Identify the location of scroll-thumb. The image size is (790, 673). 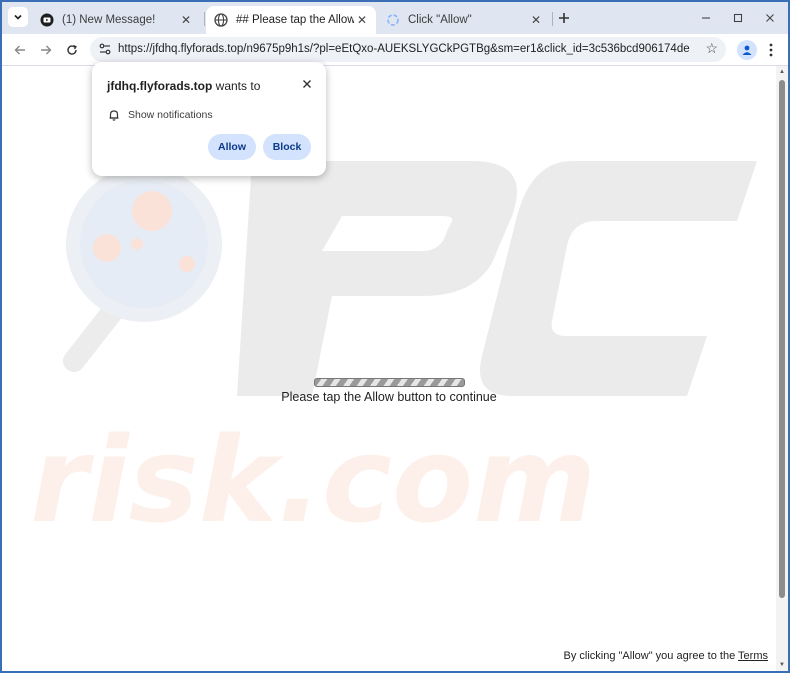
(782, 339).